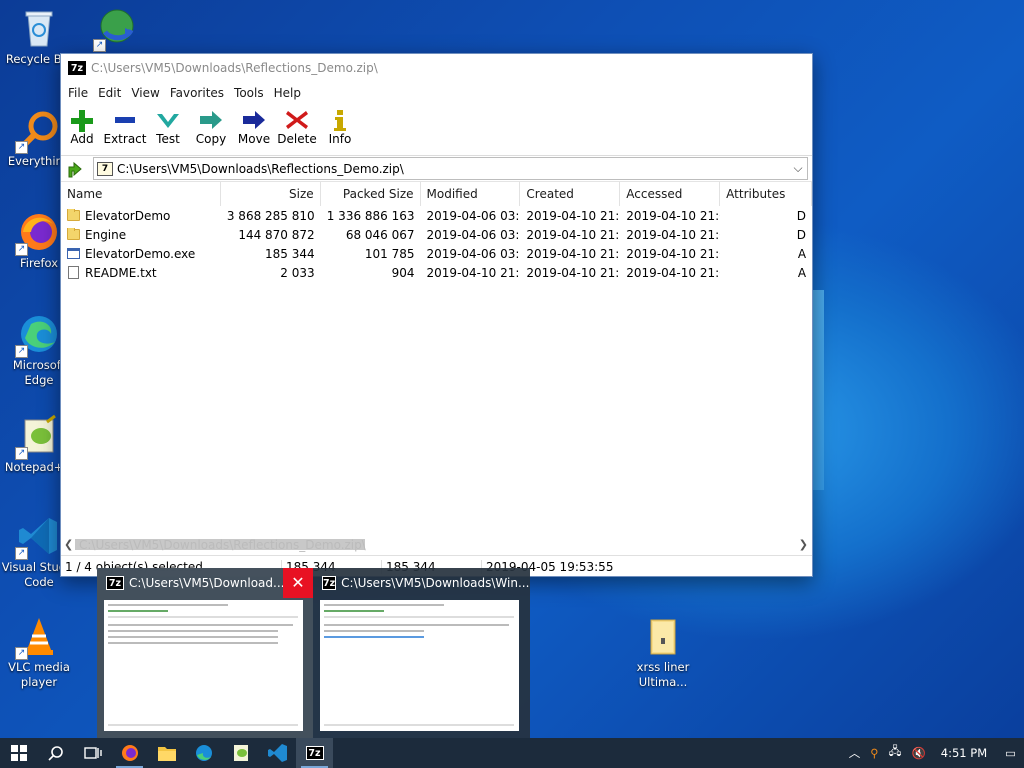 The image size is (1024, 768). What do you see at coordinates (340, 139) in the screenshot?
I see `info-label: Info` at bounding box center [340, 139].